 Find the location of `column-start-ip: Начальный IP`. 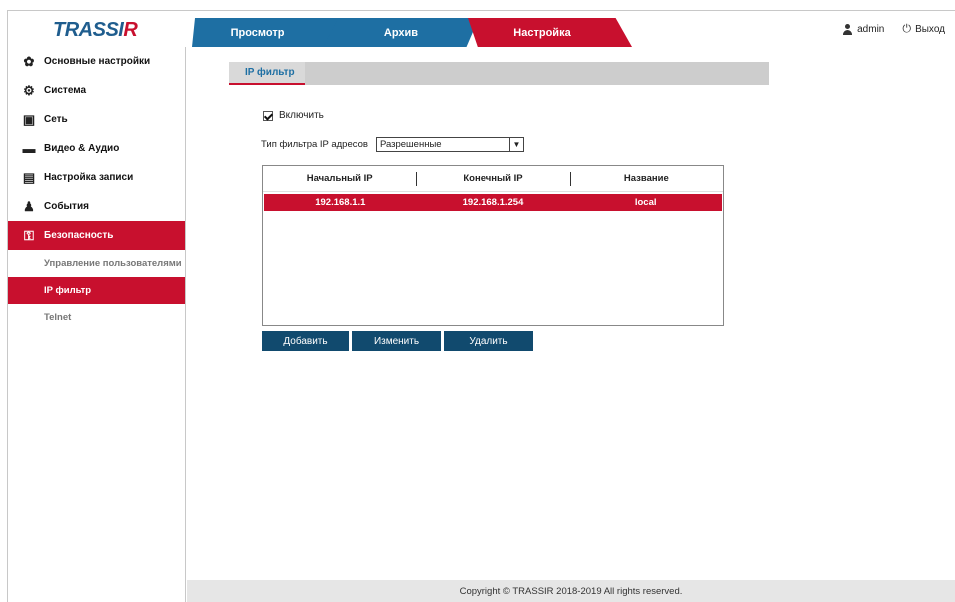

column-start-ip: Начальный IP is located at coordinates (339, 178).